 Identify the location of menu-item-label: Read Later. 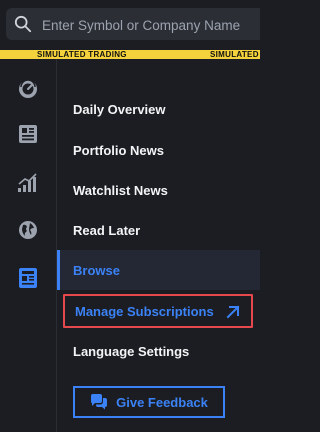
(107, 230).